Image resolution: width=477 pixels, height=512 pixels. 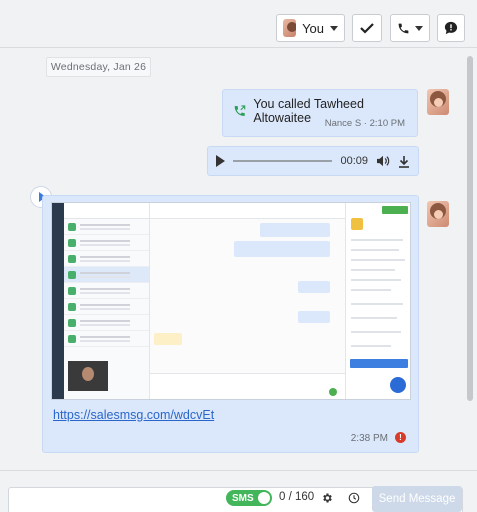 I want to click on volume-icon, so click(x=383, y=161).